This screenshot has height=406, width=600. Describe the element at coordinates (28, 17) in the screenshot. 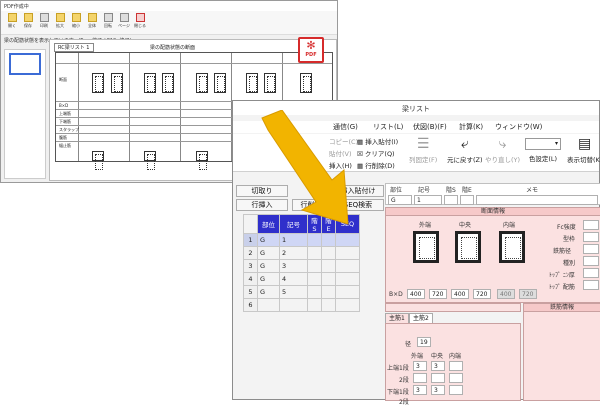

I see `save-icon` at that location.